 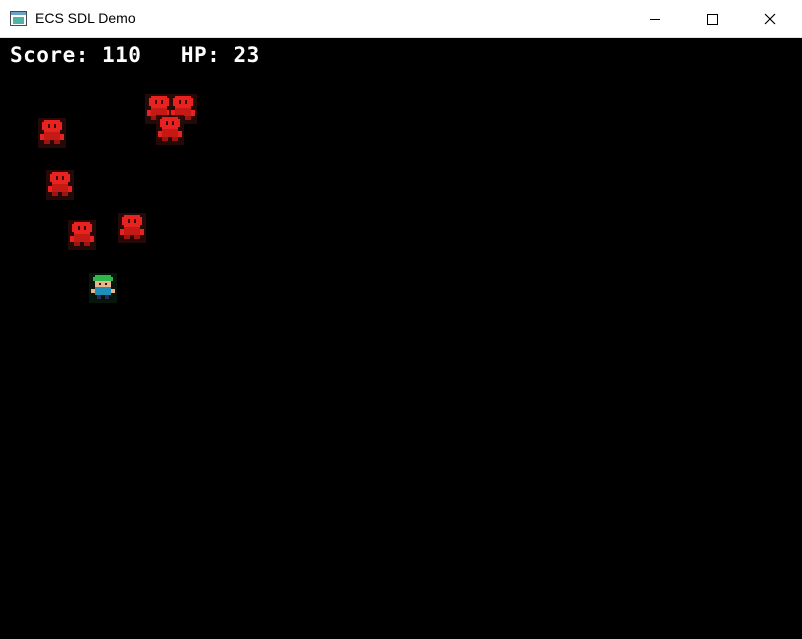 I want to click on hp-value: 23, so click(x=246, y=55).